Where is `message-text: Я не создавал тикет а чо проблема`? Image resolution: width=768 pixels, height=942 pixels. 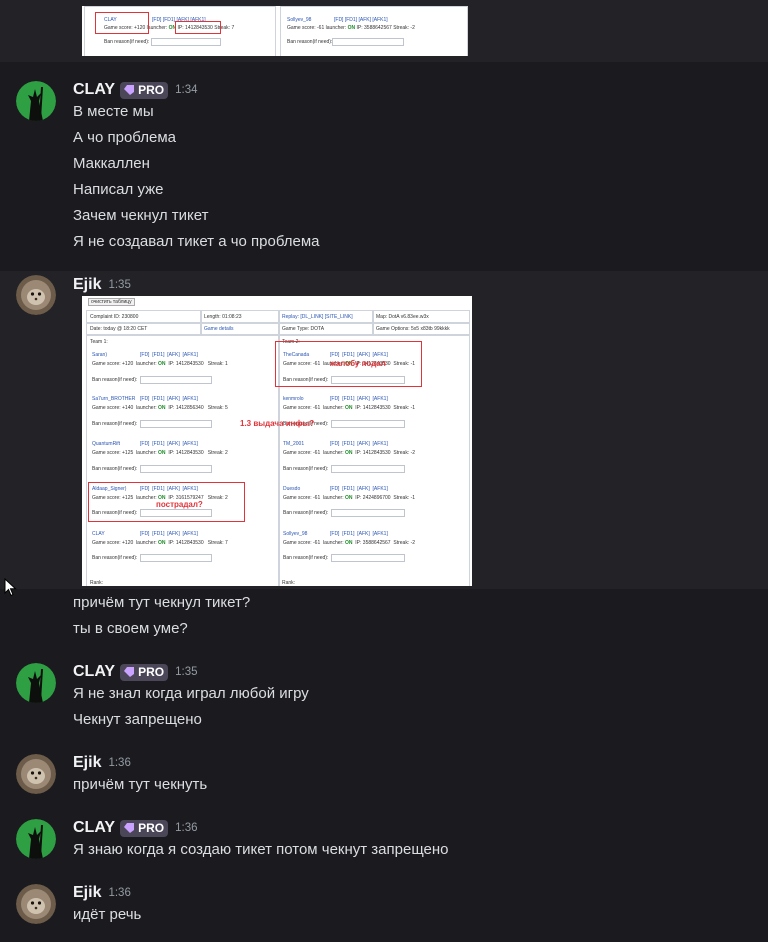 message-text: Я не создавал тикет а чо проблема is located at coordinates (196, 241).